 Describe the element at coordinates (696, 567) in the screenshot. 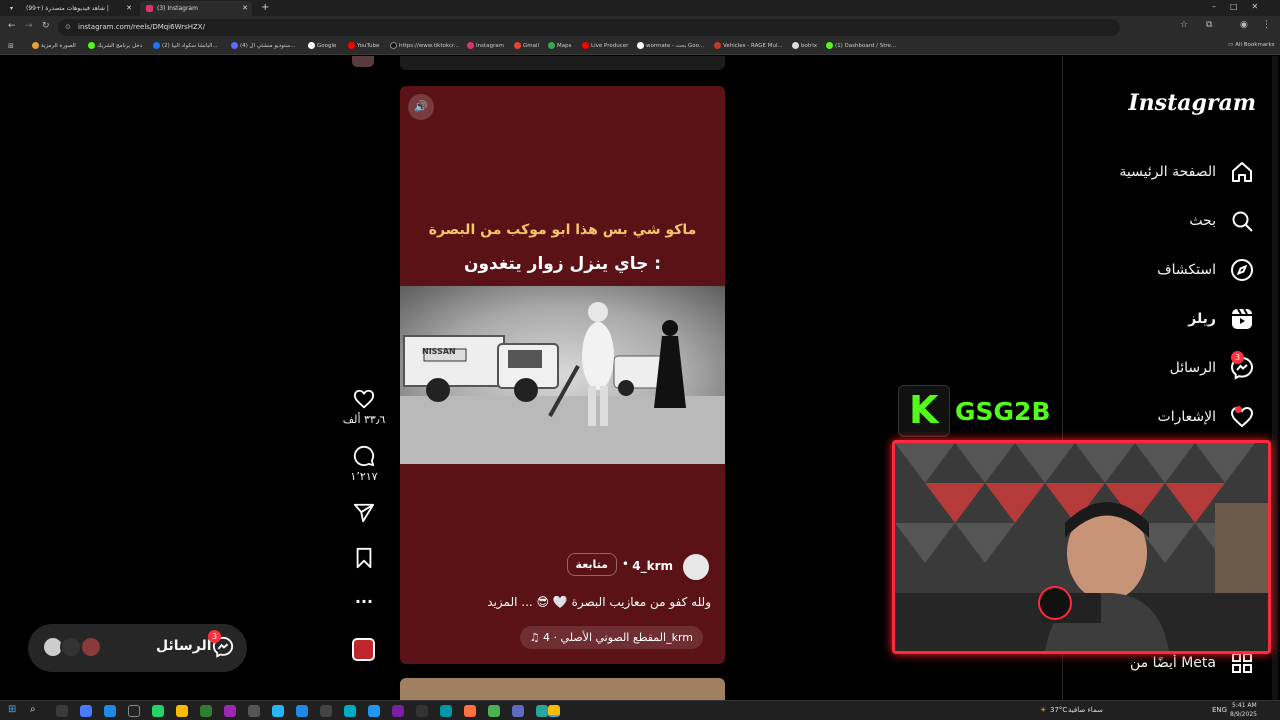

I see `author-avatar` at that location.